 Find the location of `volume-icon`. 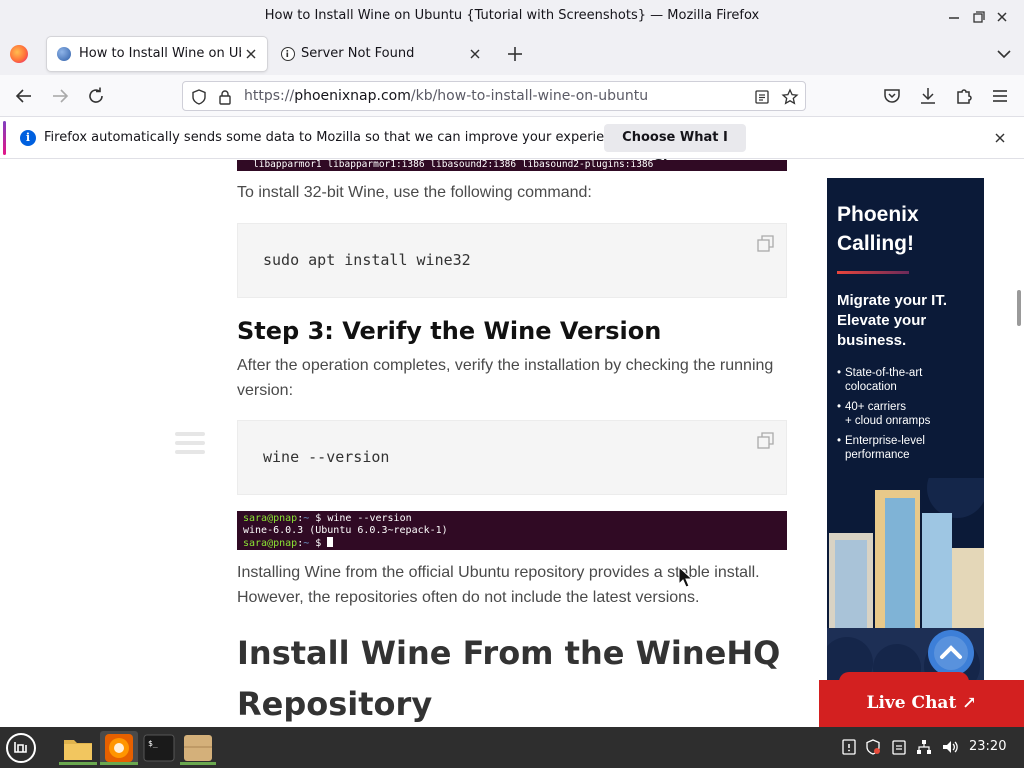

volume-icon is located at coordinates (950, 747).